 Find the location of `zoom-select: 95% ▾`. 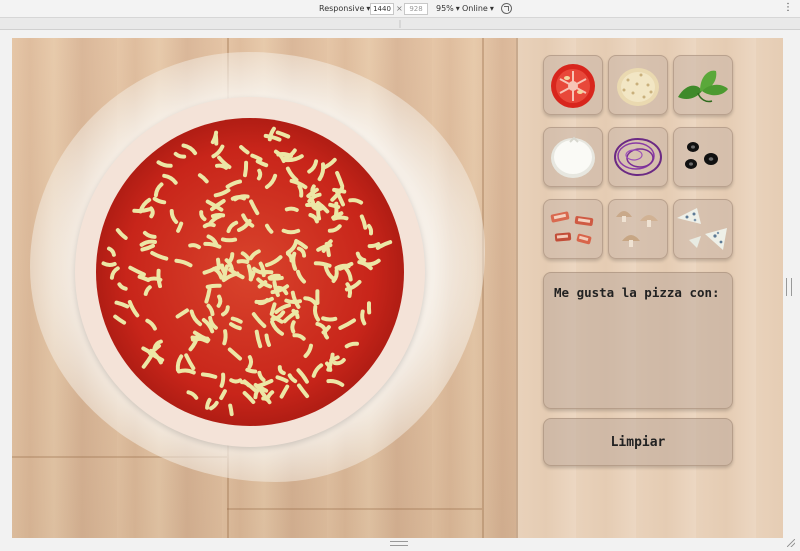

zoom-select: 95% ▾ is located at coordinates (448, 8).